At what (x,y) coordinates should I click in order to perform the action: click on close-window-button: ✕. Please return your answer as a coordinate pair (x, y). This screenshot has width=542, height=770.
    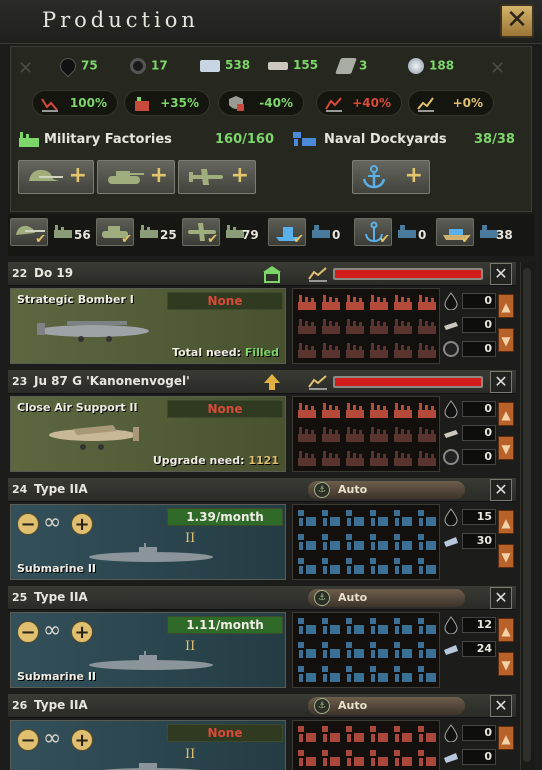
    Looking at the image, I should click on (517, 21).